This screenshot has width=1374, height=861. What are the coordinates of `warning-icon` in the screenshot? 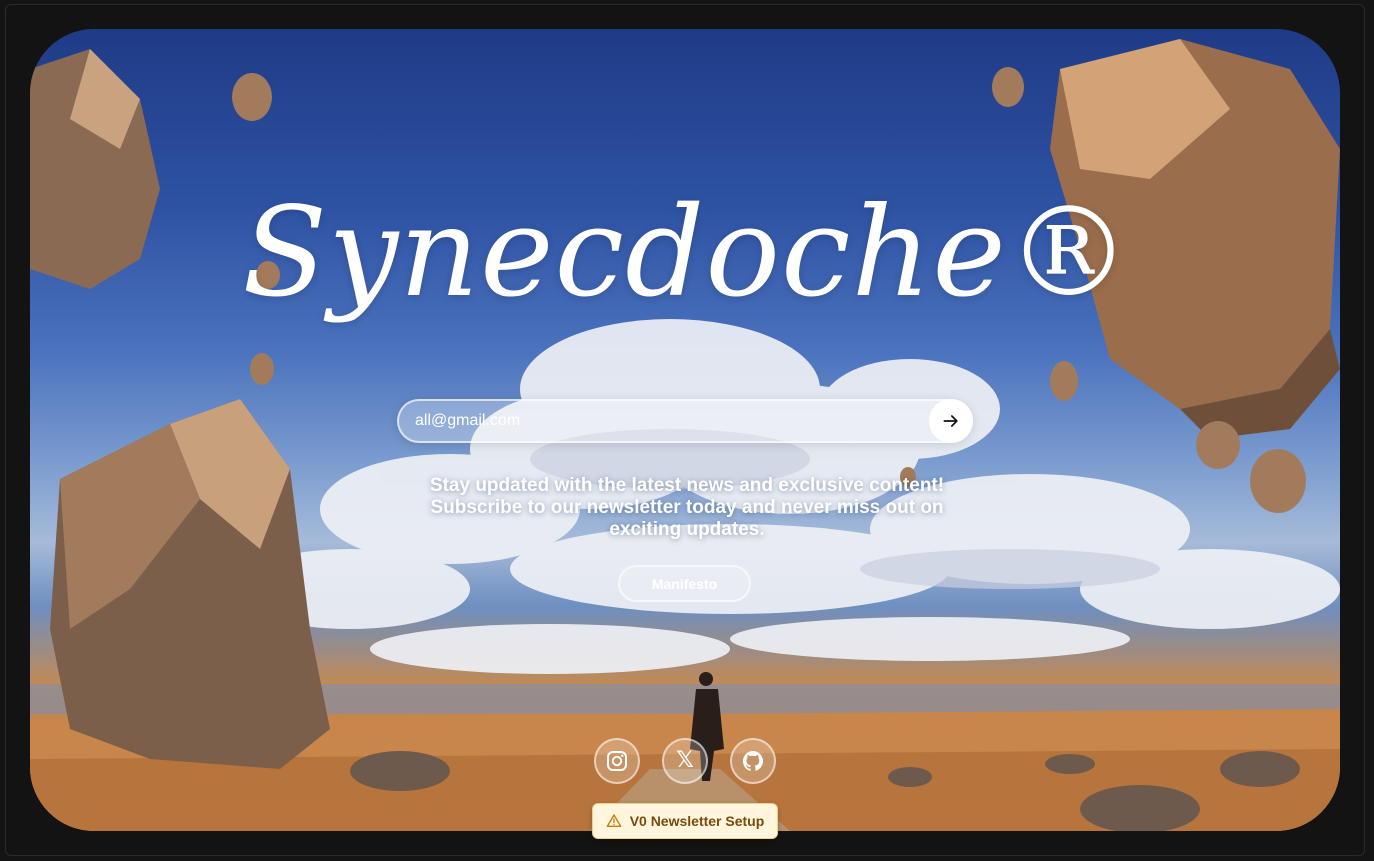 It's located at (614, 820).